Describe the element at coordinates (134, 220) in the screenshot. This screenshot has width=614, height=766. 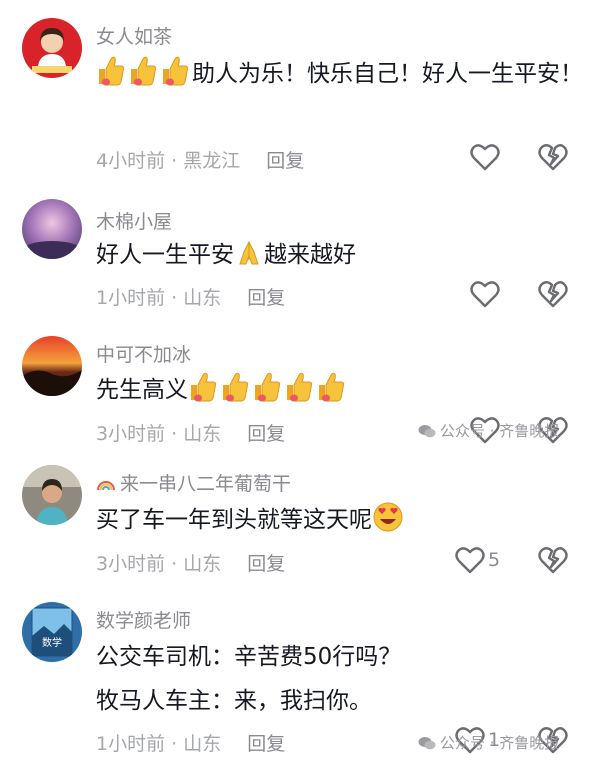
I see `comment-author: 木棉小屋` at that location.